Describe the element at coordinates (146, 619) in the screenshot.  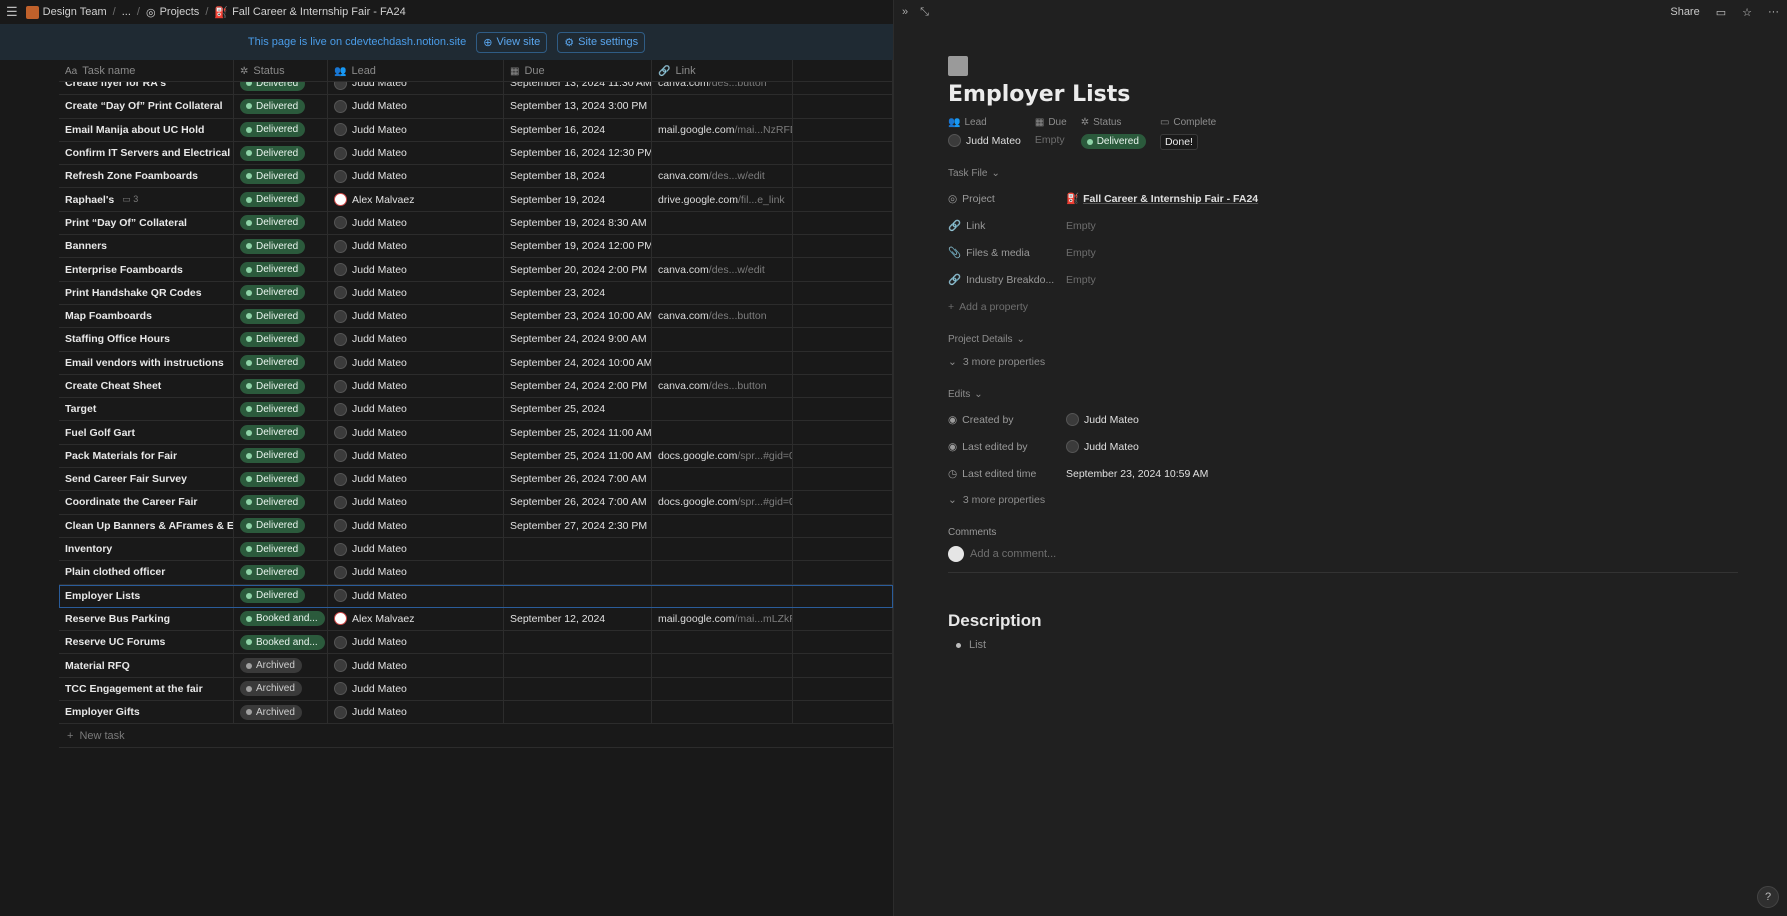
I see `task-name-cell: Reserve Bus Parking` at that location.